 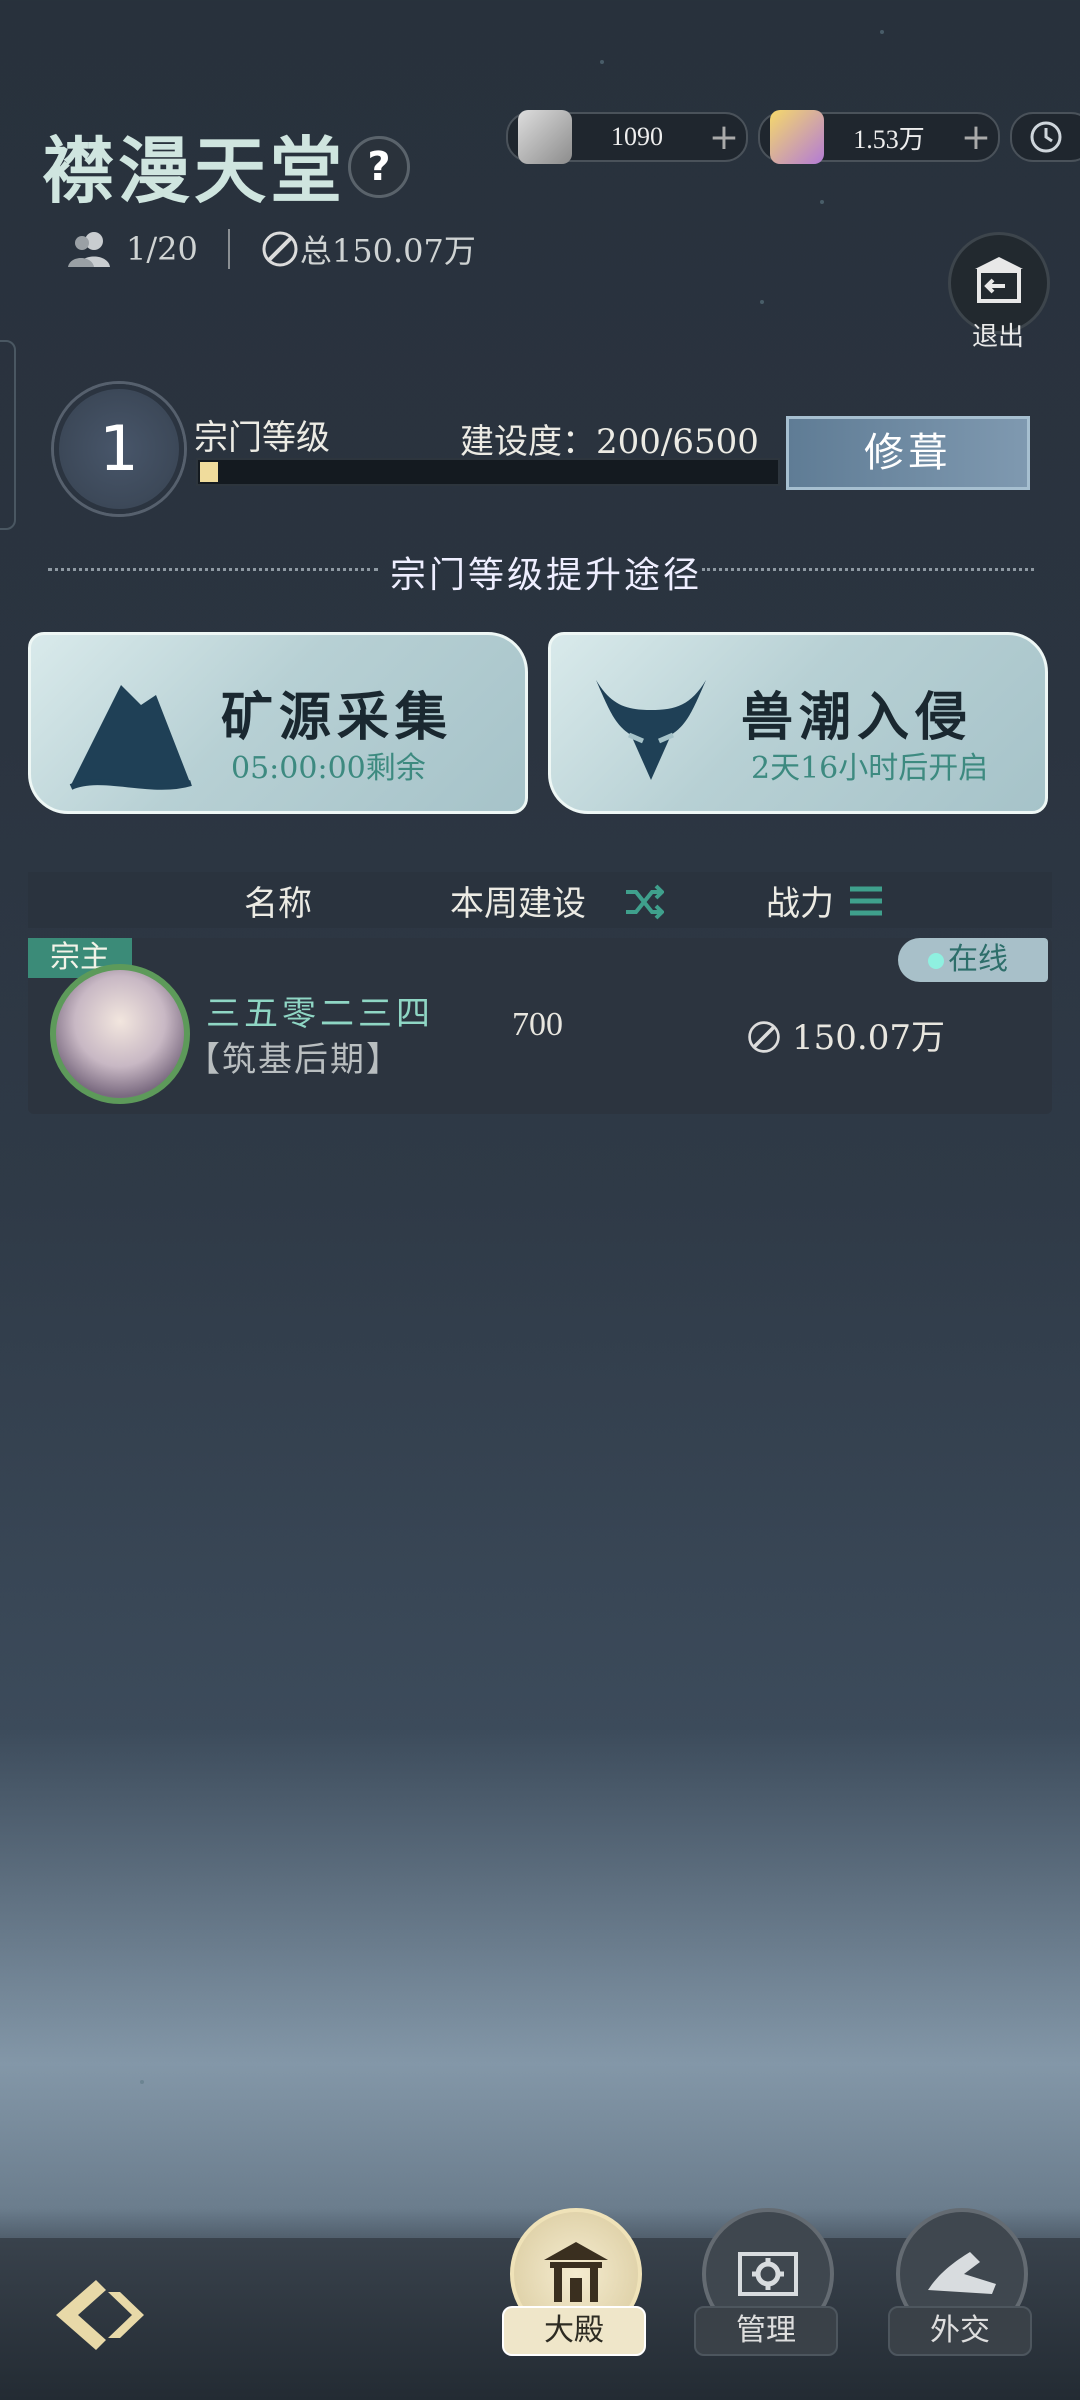 I want to click on card-subtitle: 05:00:00剩余, so click(x=328, y=768).